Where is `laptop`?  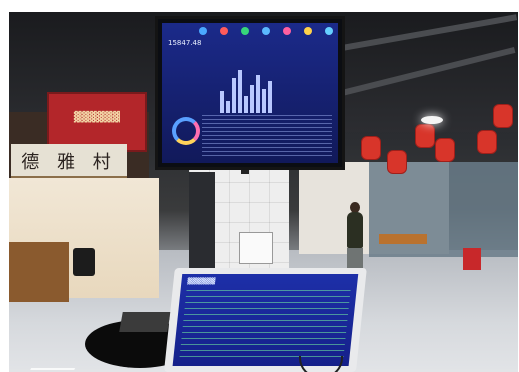
laptop is located at coordinates (145, 322).